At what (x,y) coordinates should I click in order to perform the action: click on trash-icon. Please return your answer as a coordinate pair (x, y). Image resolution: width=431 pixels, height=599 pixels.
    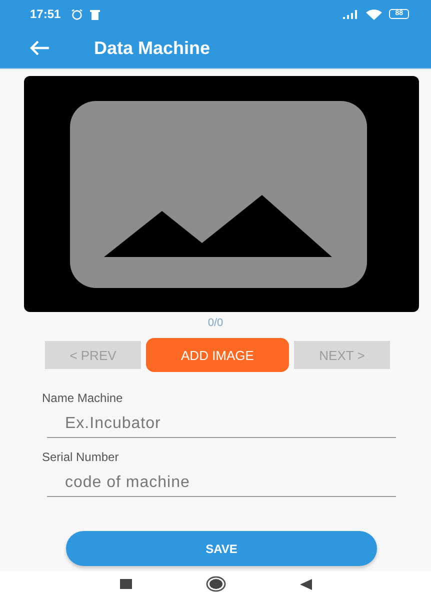
    Looking at the image, I should click on (95, 14).